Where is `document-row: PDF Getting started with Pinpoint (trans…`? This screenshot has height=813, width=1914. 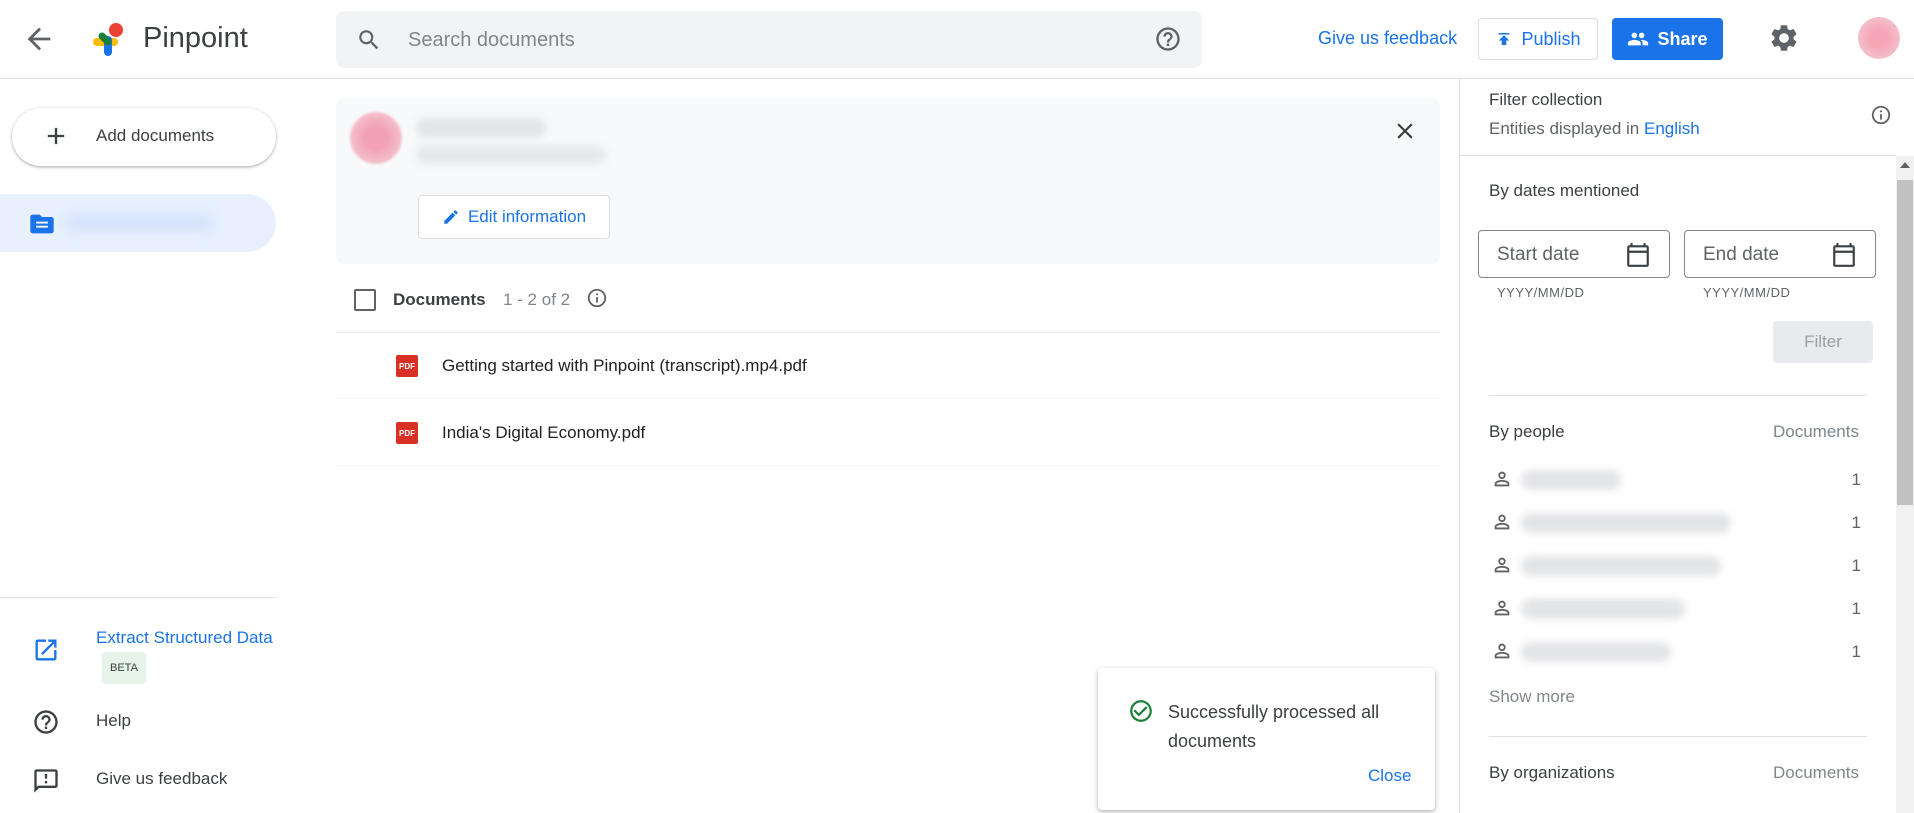
document-row: PDF Getting started with Pinpoint (trans… is located at coordinates (888, 366).